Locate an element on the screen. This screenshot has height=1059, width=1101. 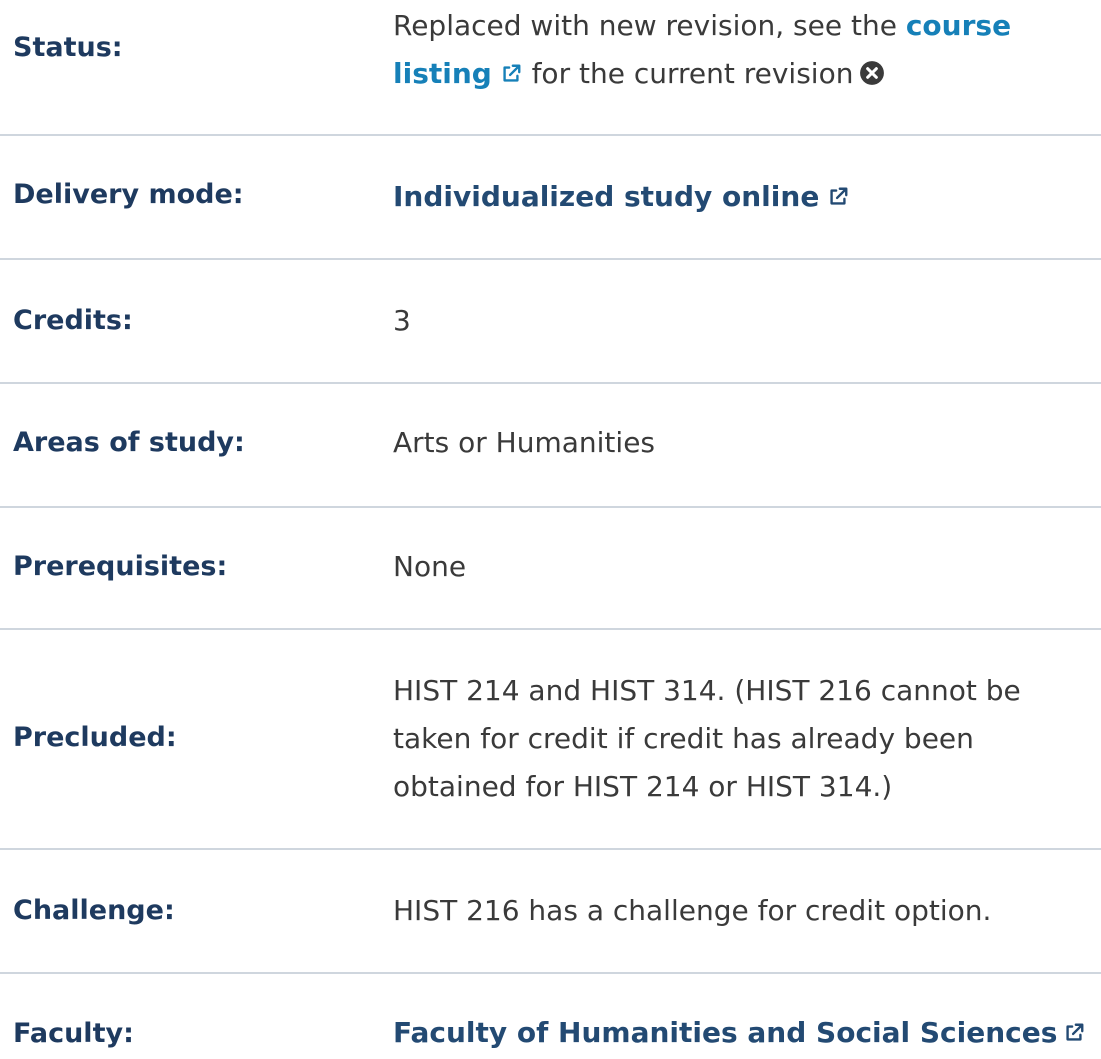
areas-of-study-label: Areas of study: is located at coordinates (129, 442).